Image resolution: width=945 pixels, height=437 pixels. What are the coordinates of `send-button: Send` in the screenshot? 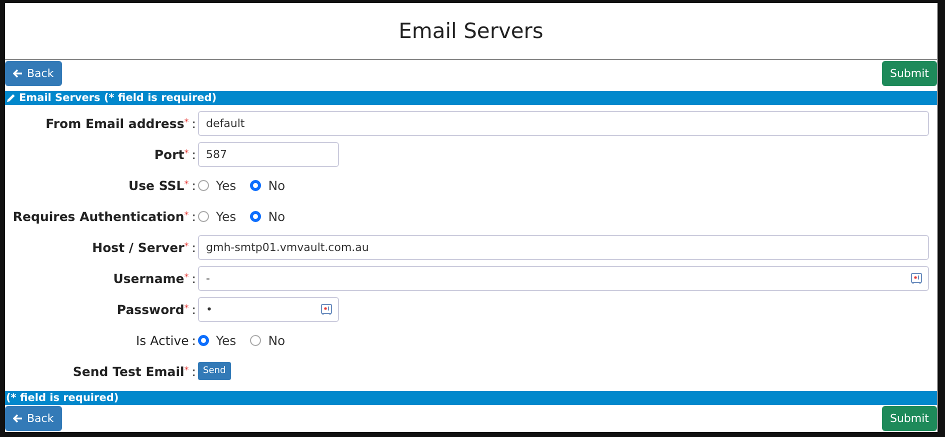 It's located at (214, 371).